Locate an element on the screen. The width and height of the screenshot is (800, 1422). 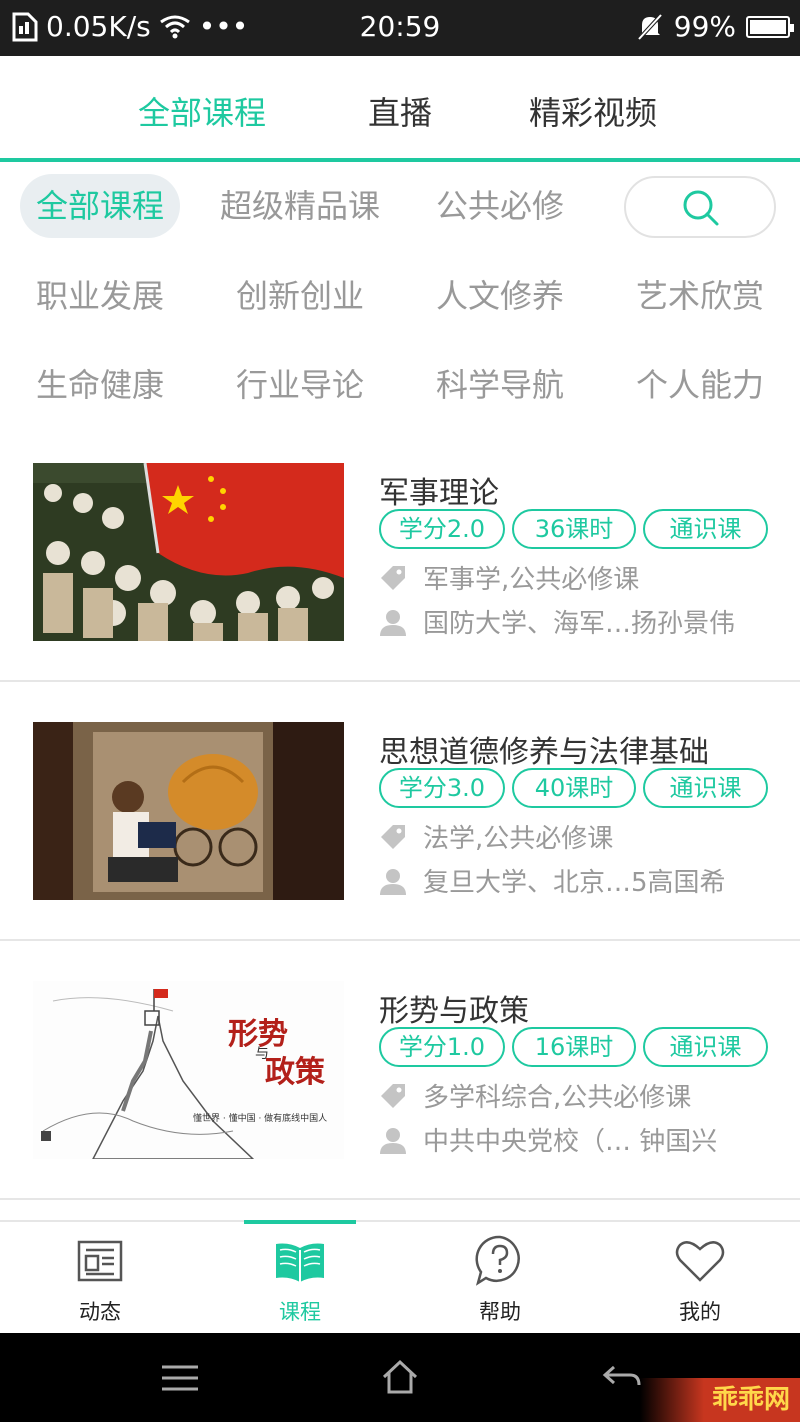
course-tags: 法学,公共必修课 is located at coordinates (496, 836).